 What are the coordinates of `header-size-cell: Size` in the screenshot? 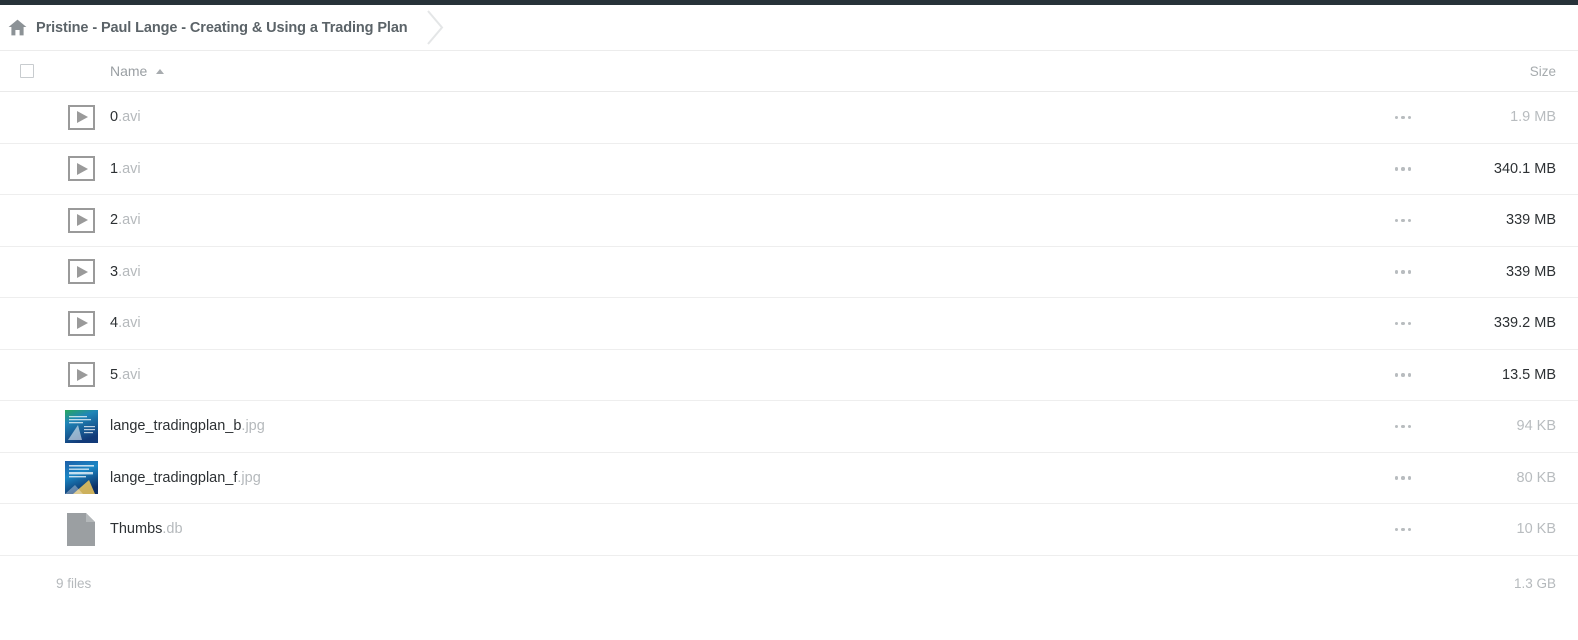 It's located at (1513, 71).